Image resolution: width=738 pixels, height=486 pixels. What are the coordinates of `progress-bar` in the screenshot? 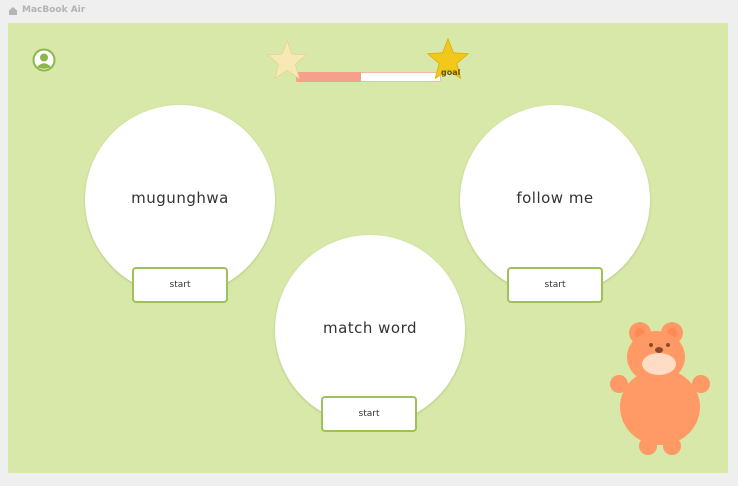 It's located at (368, 77).